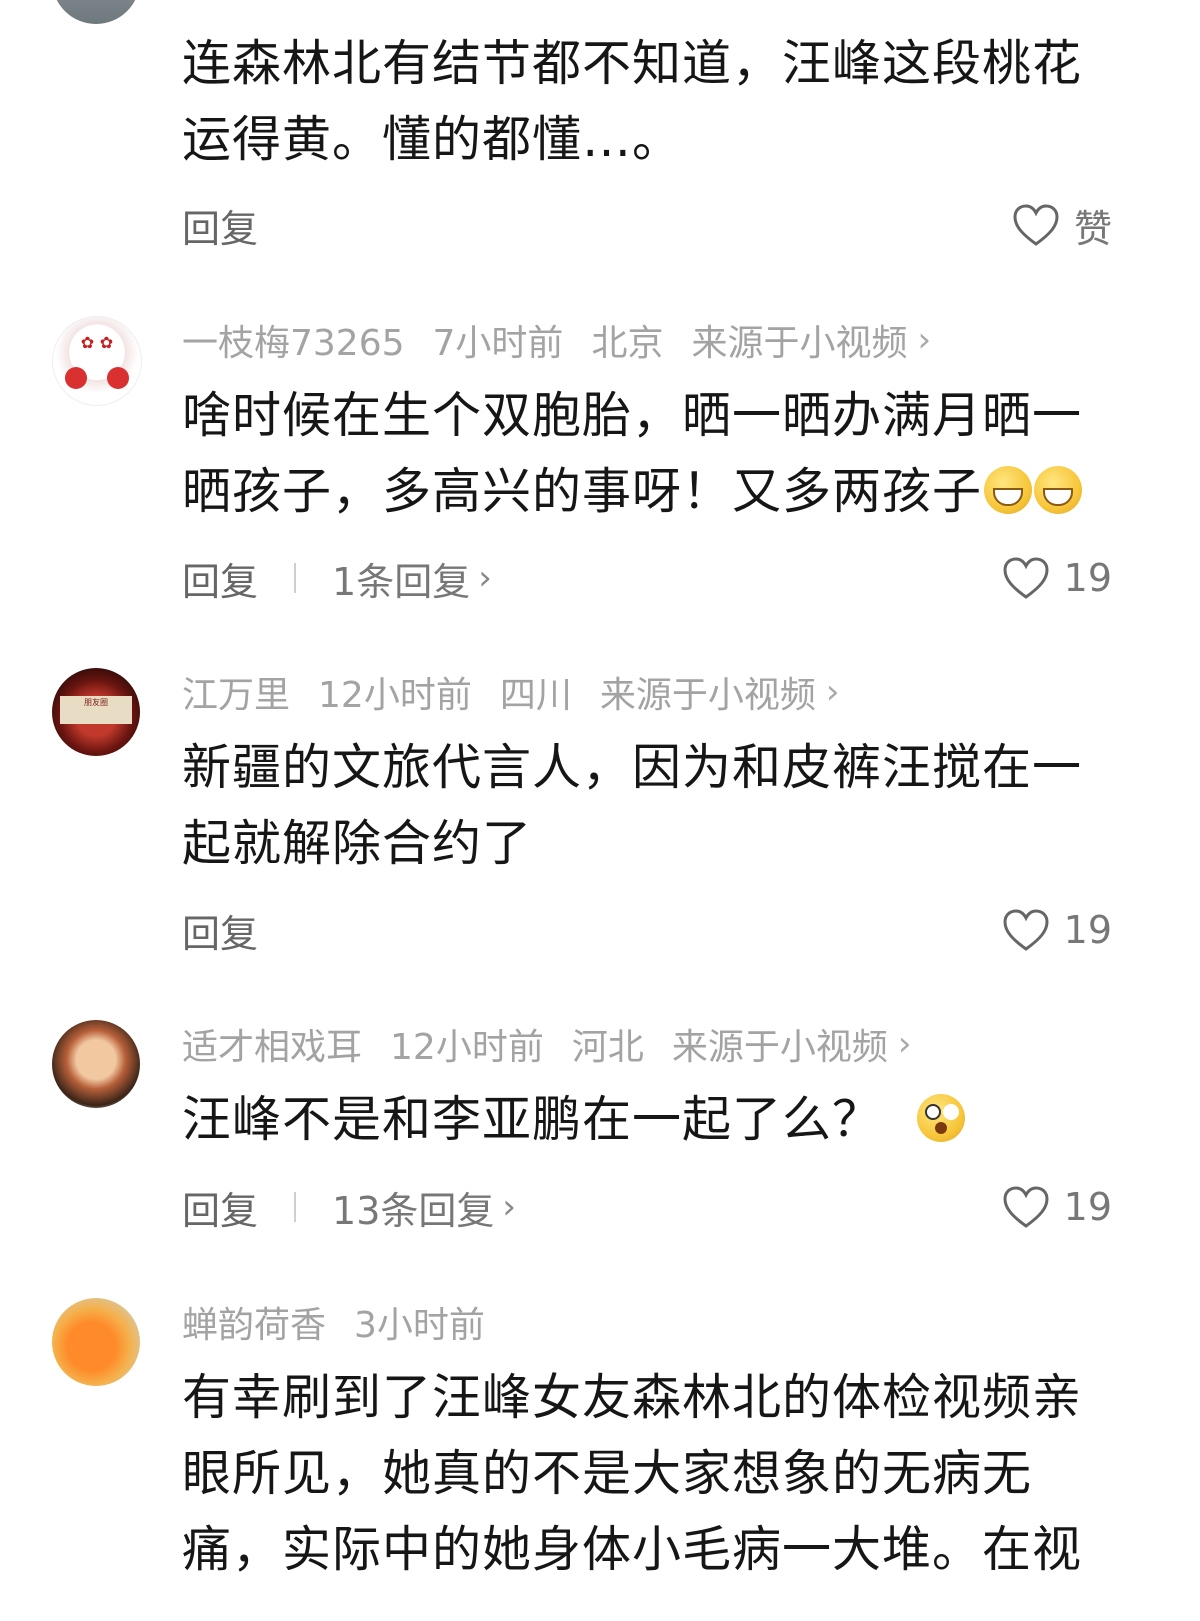  I want to click on timestamp: 7小时前, so click(498, 343).